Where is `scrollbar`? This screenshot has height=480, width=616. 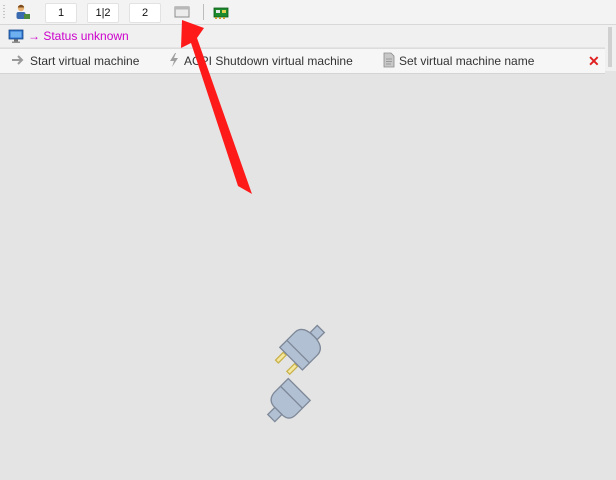 scrollbar is located at coordinates (610, 48).